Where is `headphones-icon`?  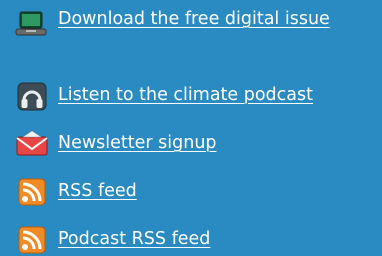
headphones-icon is located at coordinates (32, 97).